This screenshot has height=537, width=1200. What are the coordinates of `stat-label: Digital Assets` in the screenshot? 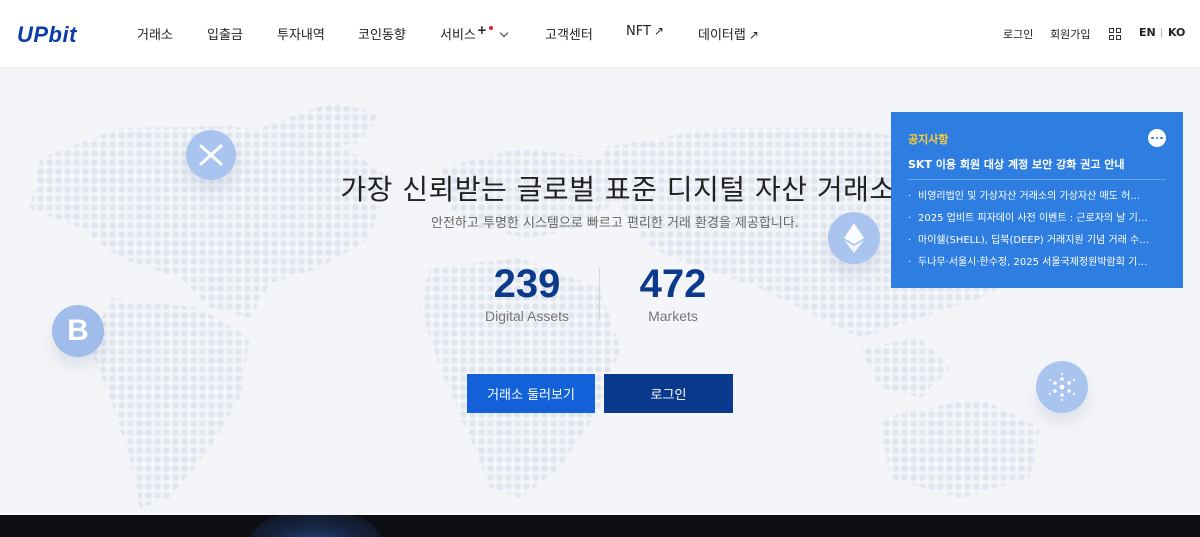 It's located at (527, 316).